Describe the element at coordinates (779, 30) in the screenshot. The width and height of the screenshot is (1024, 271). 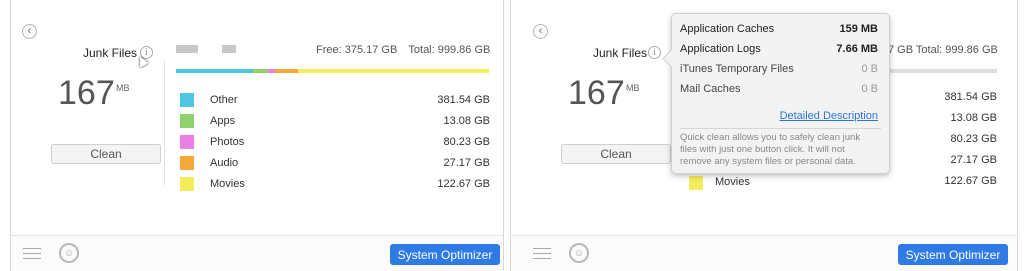
I see `tooltip-row: Application Caches 159 MB` at that location.